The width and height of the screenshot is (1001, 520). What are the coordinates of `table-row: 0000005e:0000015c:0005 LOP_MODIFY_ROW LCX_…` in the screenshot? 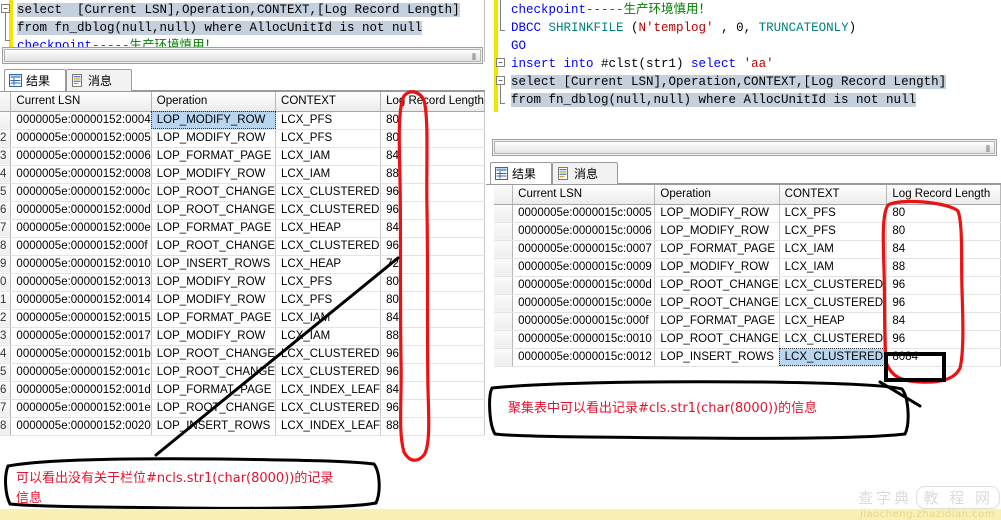 It's located at (747, 213).